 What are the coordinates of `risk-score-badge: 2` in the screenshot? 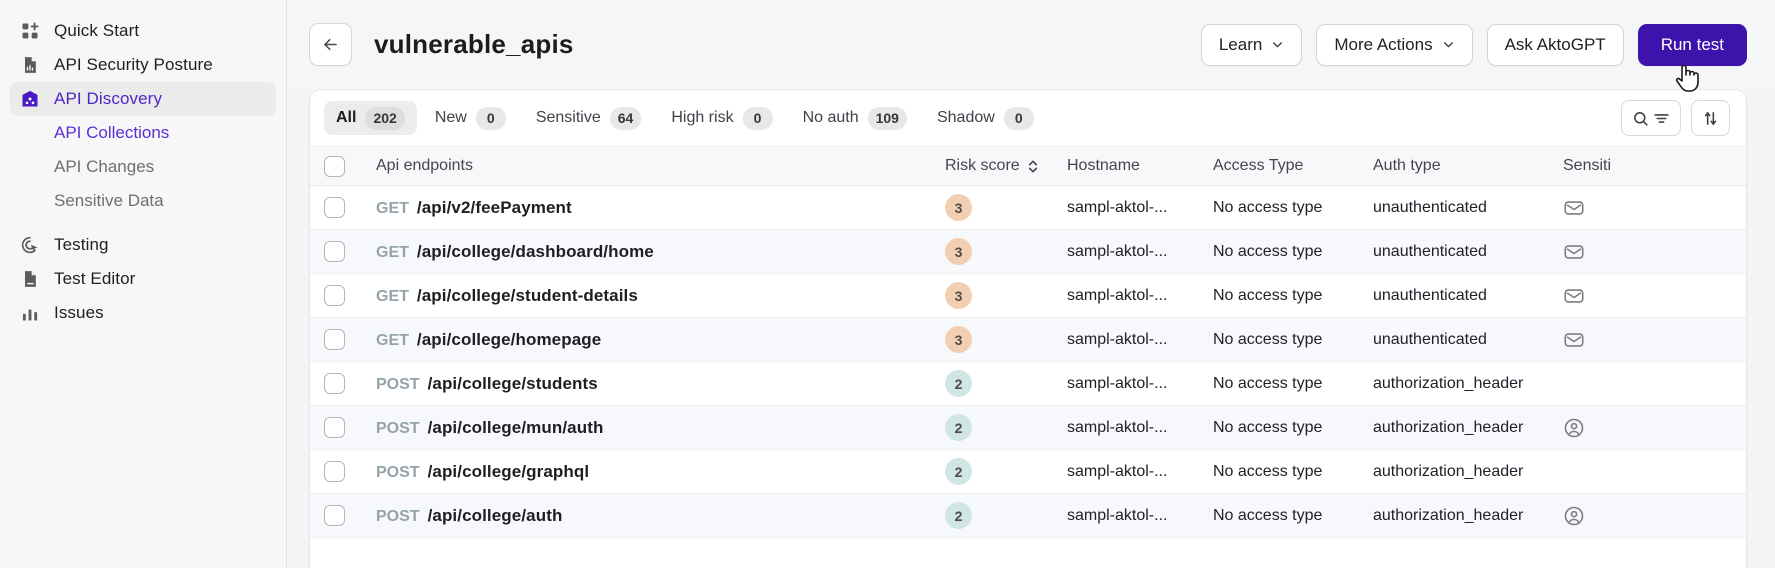 It's located at (958, 383).